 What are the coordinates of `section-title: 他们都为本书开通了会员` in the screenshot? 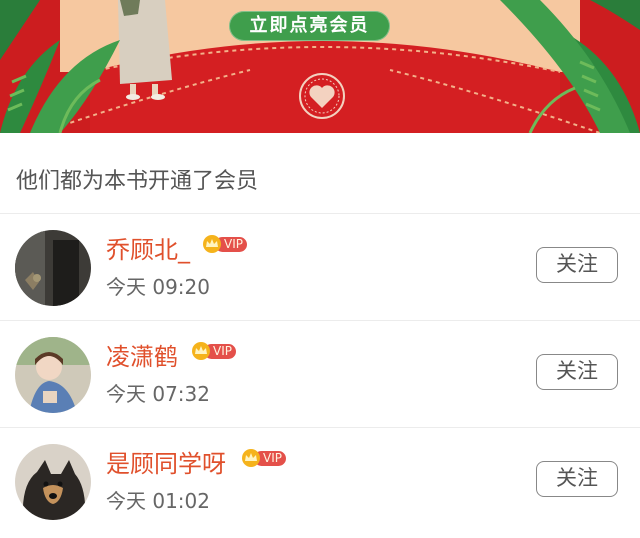 It's located at (137, 181).